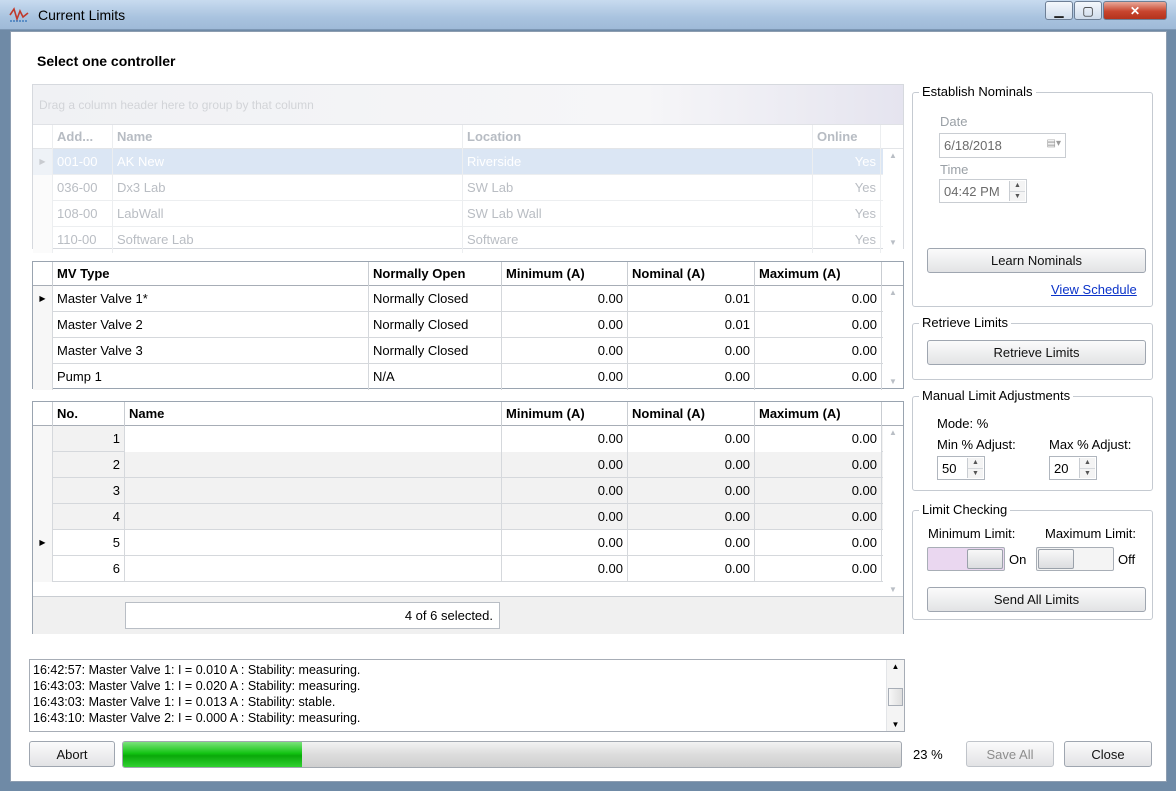 This screenshot has width=1176, height=791. I want to click on col-location: Location, so click(638, 137).